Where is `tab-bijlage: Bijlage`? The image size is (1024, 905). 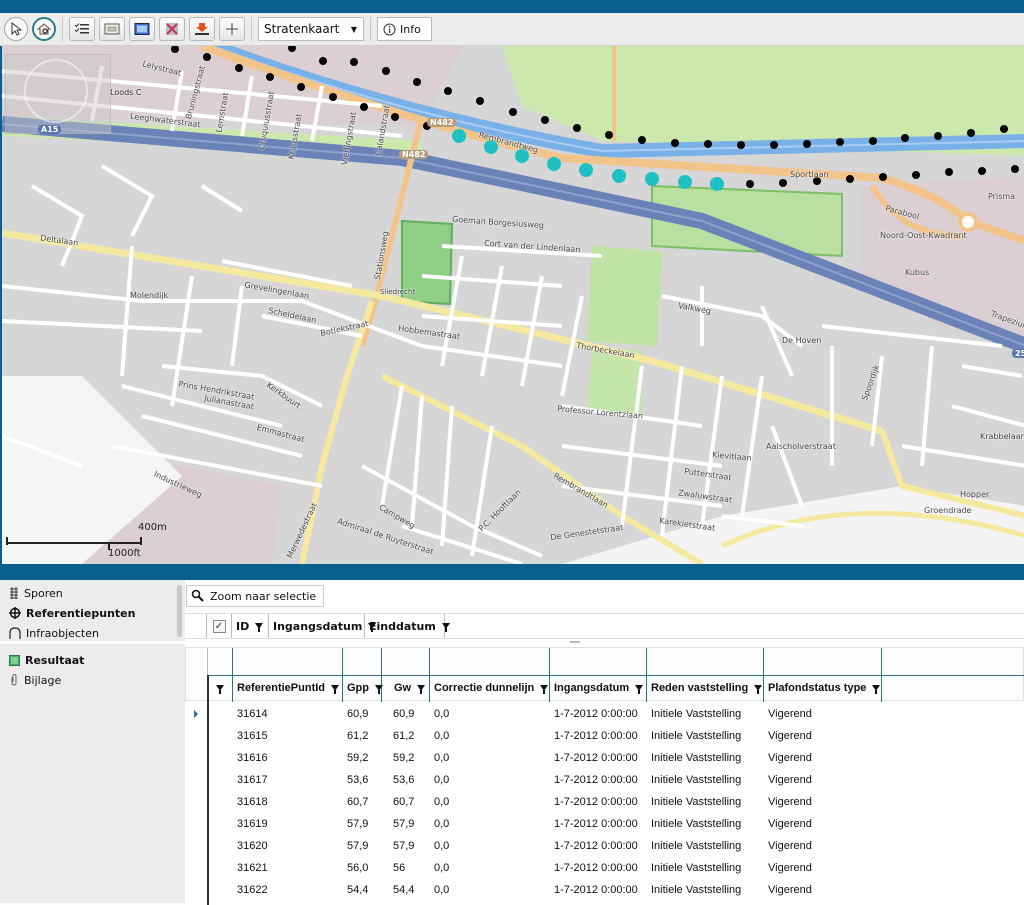
tab-bijlage: Bijlage is located at coordinates (92, 680).